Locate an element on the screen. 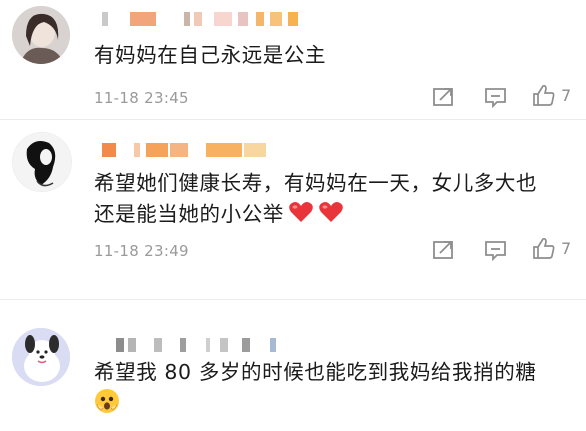  comment-text-line: 希望她们健康长寿，有妈妈在一天，女儿多大也 is located at coordinates (316, 183).